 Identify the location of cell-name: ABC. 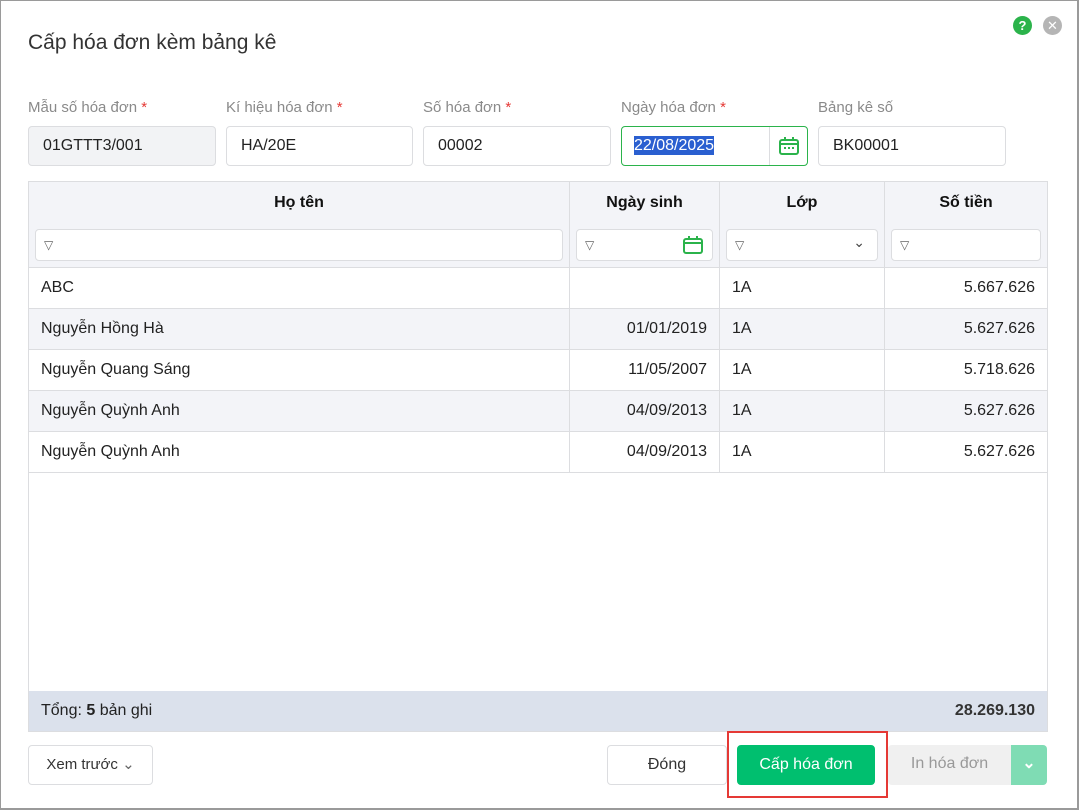
(299, 288).